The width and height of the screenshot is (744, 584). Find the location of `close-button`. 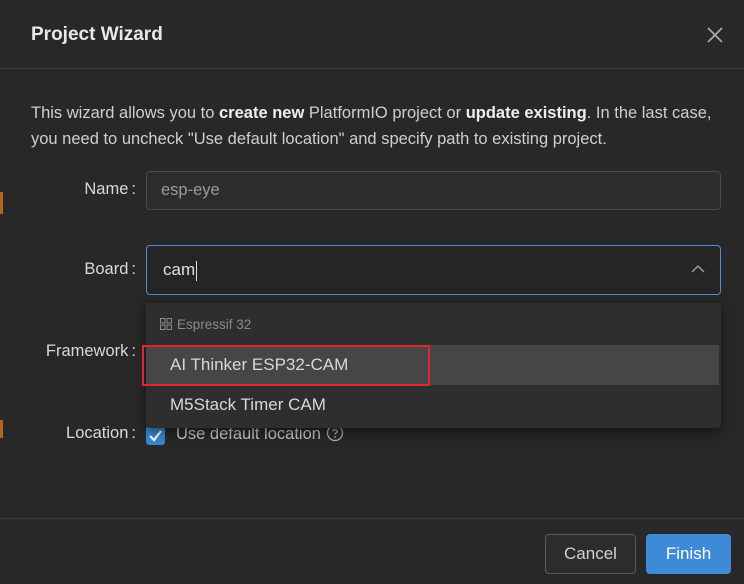

close-button is located at coordinates (715, 35).